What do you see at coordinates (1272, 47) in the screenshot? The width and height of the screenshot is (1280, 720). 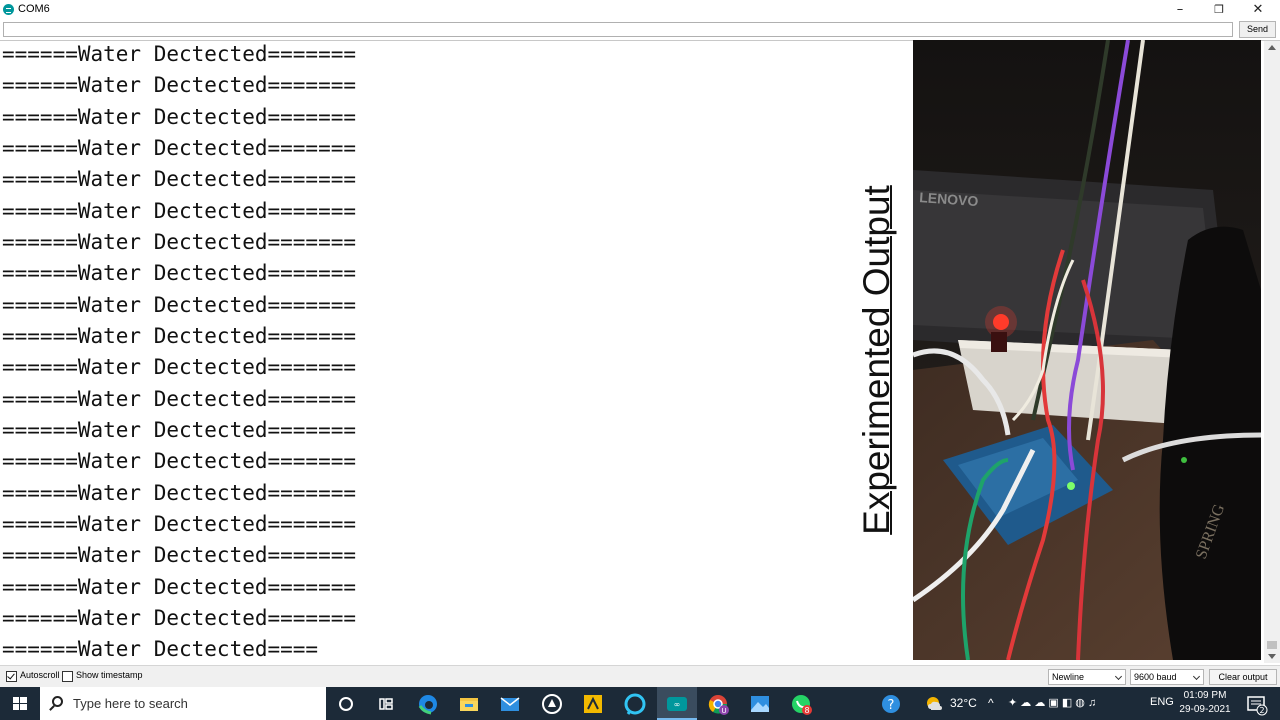 I see `scroll-up-icon` at bounding box center [1272, 47].